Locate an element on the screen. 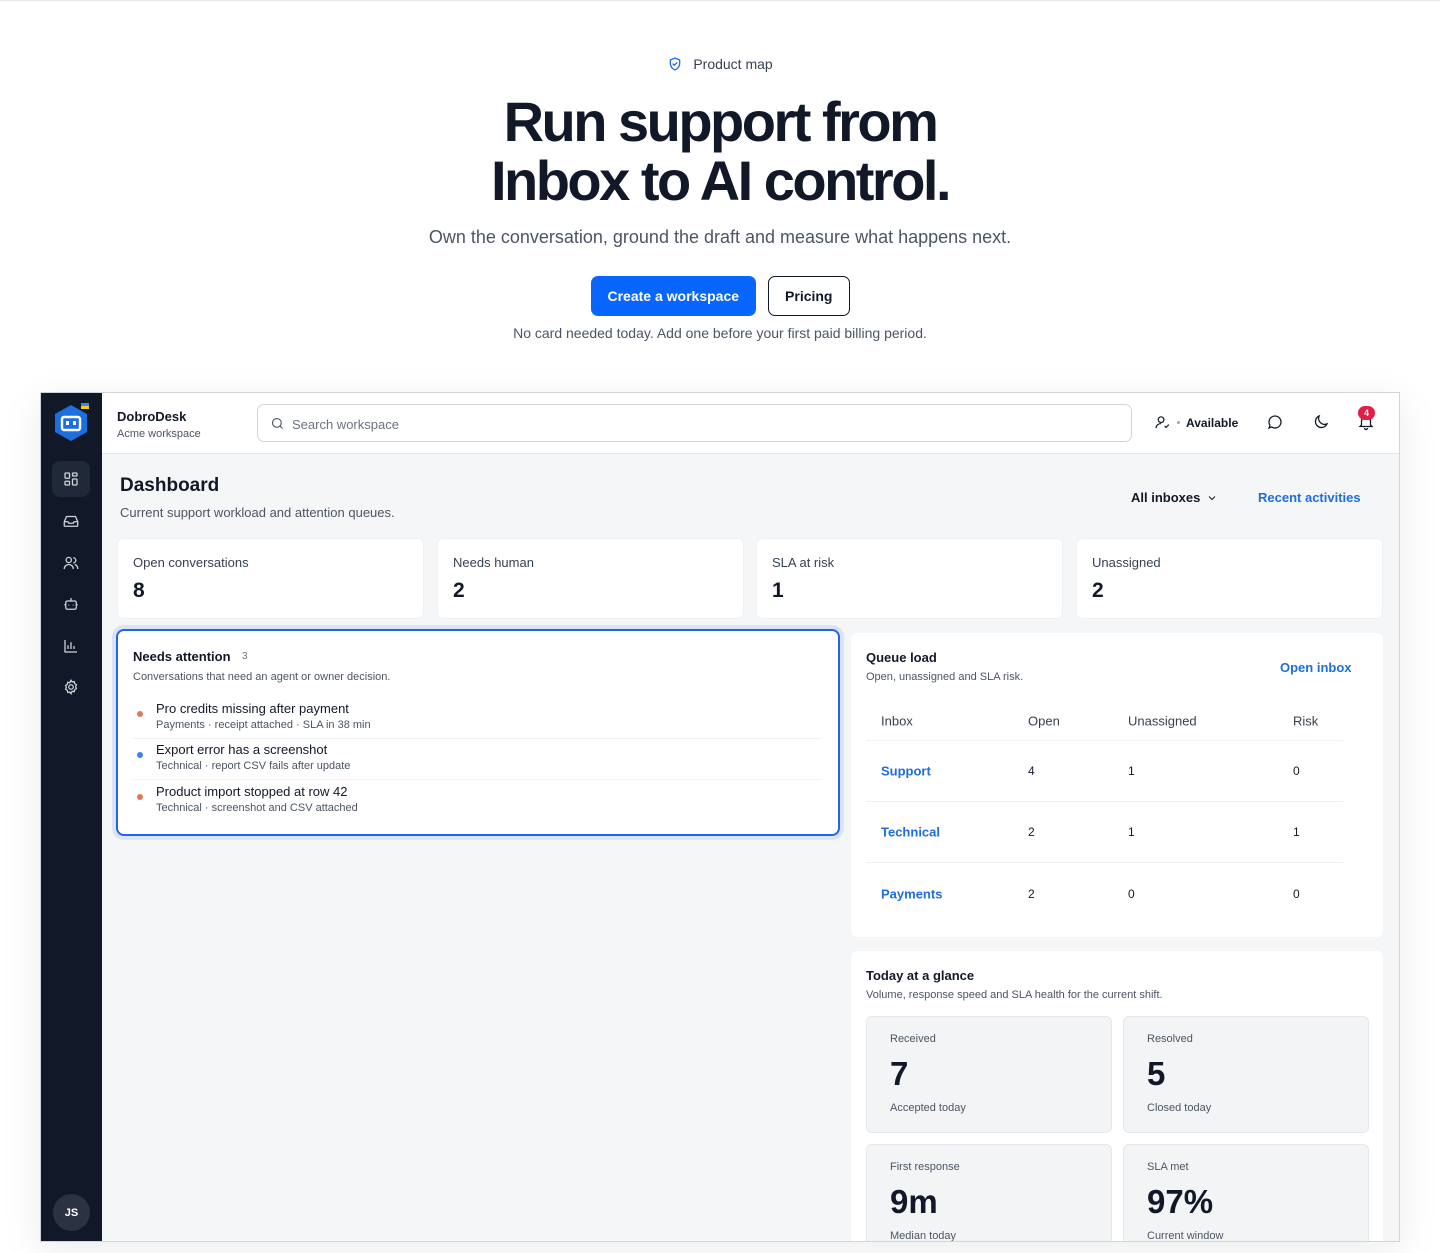  eyebrow: Product map is located at coordinates (720, 64).